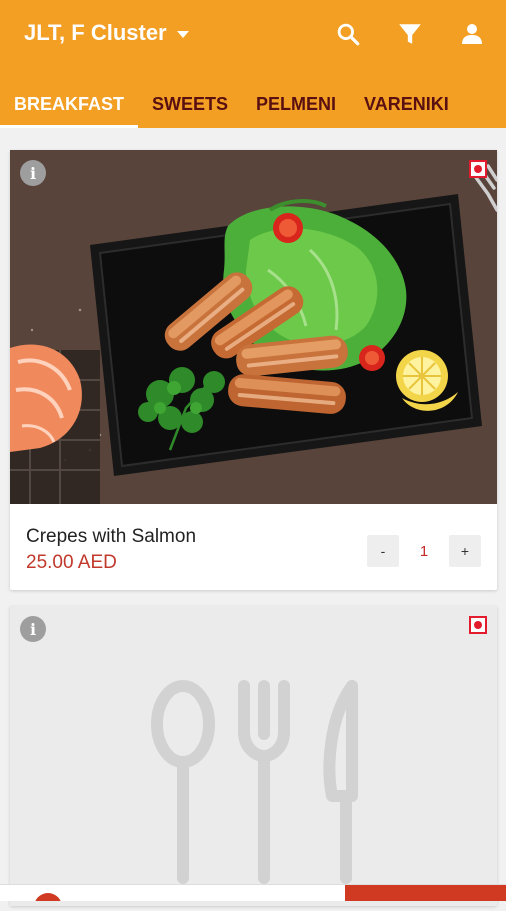 The width and height of the screenshot is (506, 911). I want to click on tab-vareniki: VARENIKI, so click(406, 104).